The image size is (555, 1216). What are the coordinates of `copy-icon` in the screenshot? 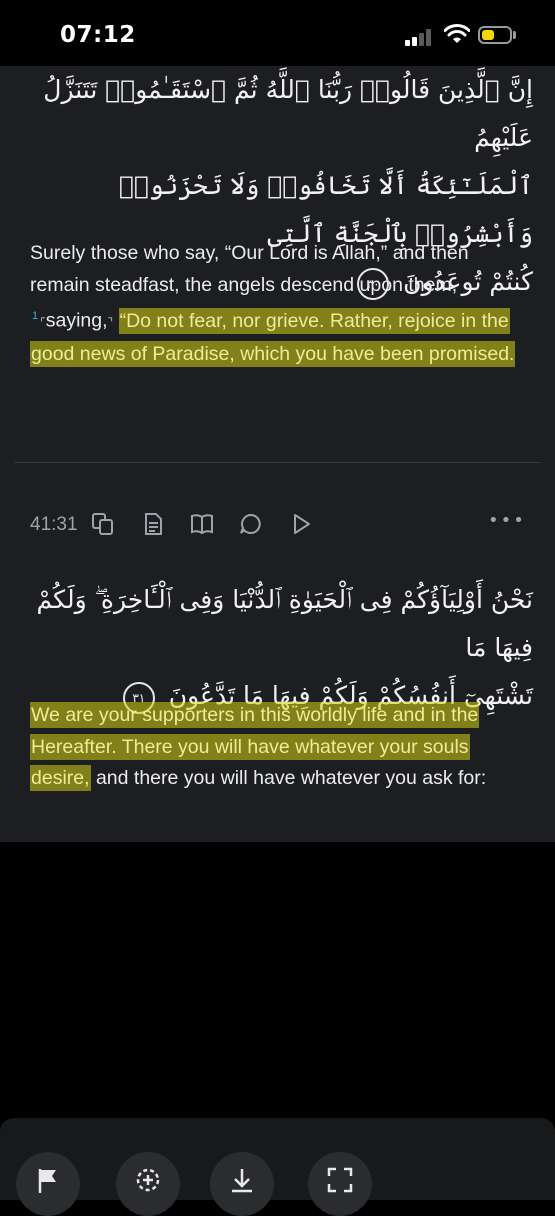 It's located at (103, 524).